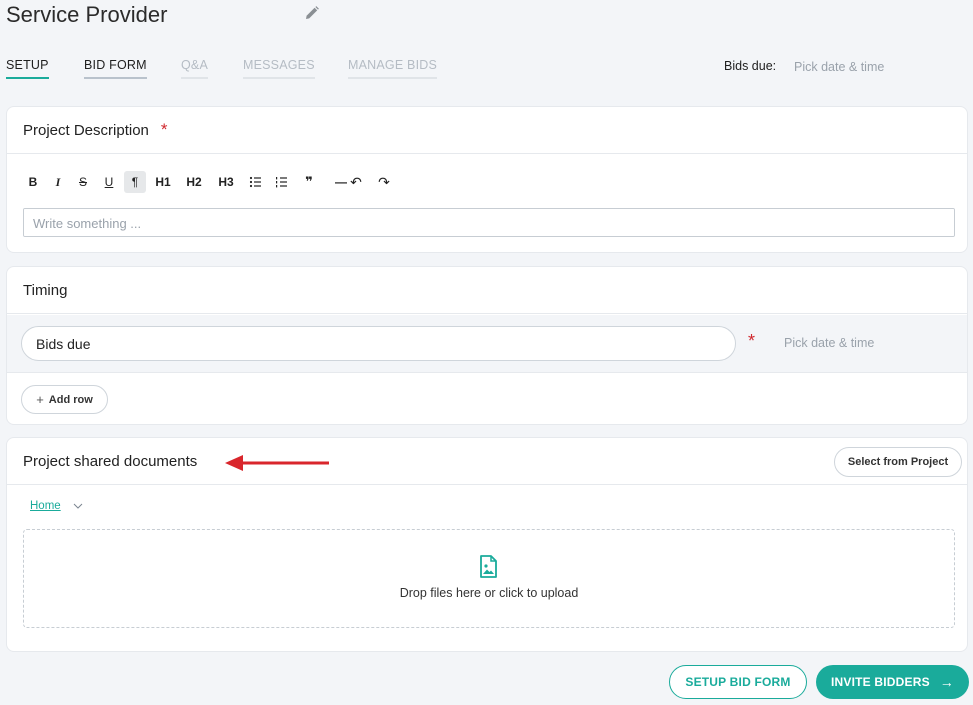 This screenshot has height=705, width=973. Describe the element at coordinates (33, 182) in the screenshot. I see `bold-button: B` at that location.